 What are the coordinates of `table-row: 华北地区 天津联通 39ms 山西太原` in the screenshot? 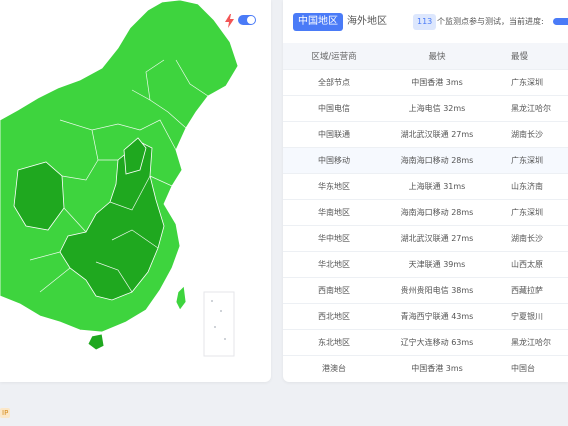 It's located at (425, 264).